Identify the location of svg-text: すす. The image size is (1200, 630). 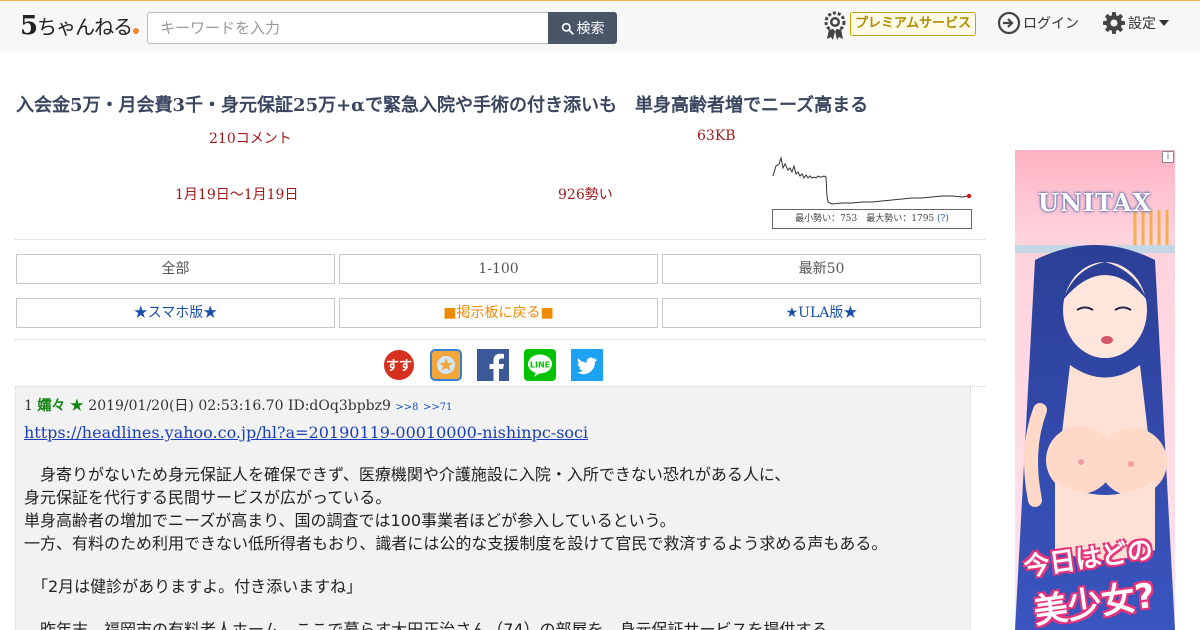
(399, 366).